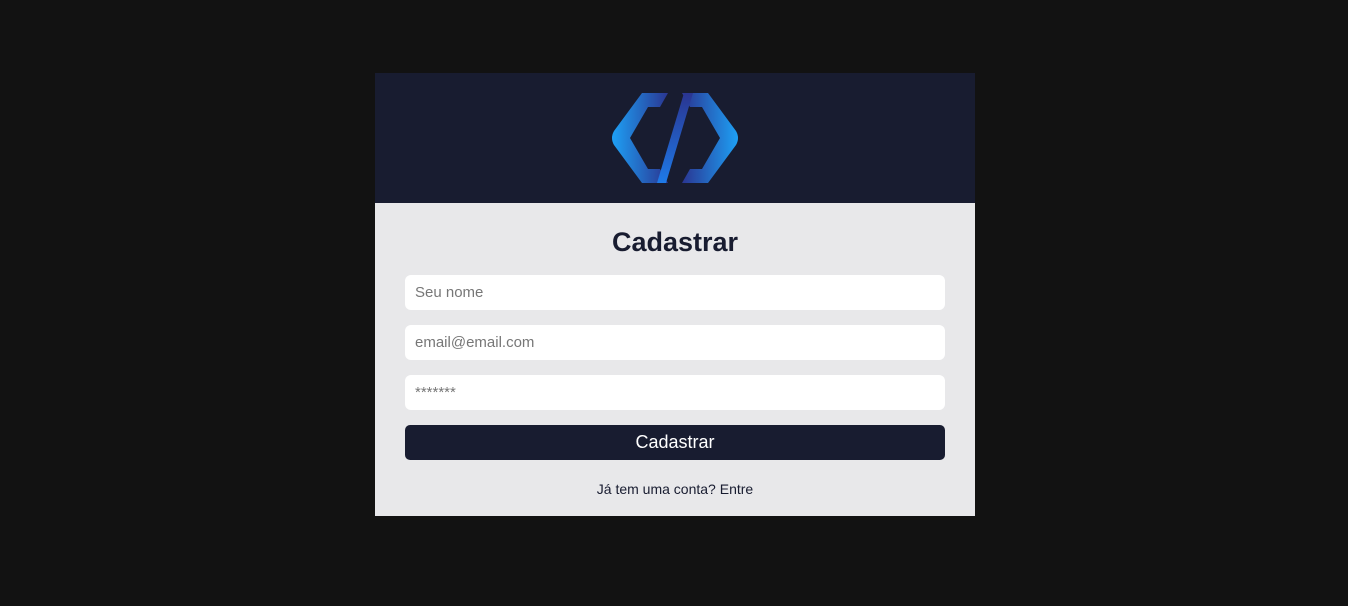 This screenshot has height=606, width=1348. What do you see at coordinates (736, 489) in the screenshot?
I see `login-link: Entre` at bounding box center [736, 489].